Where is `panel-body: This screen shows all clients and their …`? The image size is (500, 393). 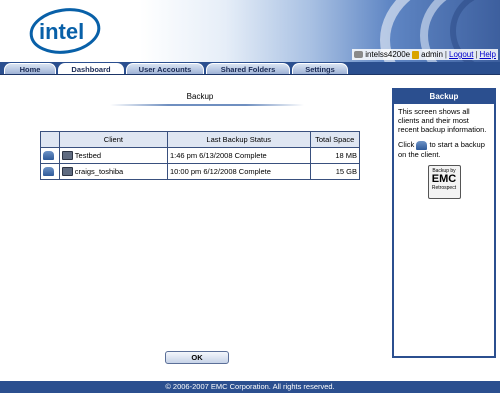
panel-body: This screen shows all clients and their … is located at coordinates (444, 153).